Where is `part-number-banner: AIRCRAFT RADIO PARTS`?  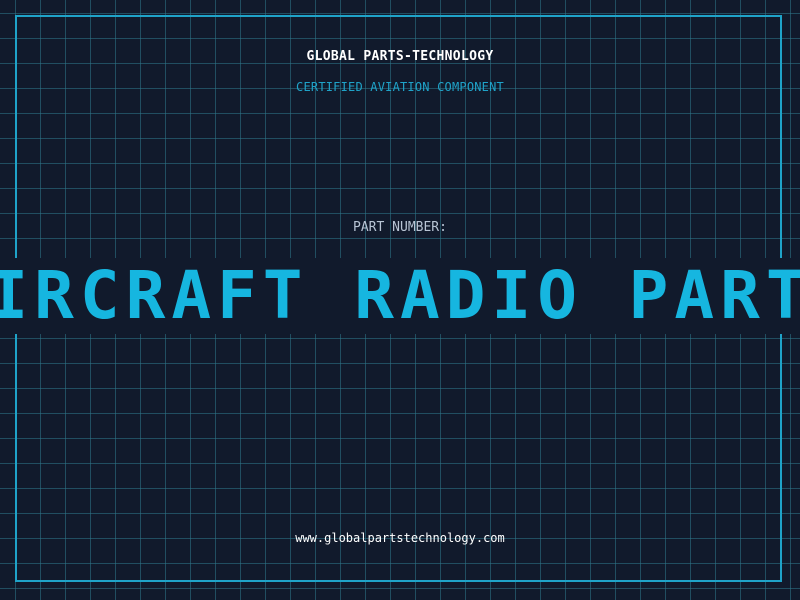 part-number-banner: AIRCRAFT RADIO PARTS is located at coordinates (400, 296).